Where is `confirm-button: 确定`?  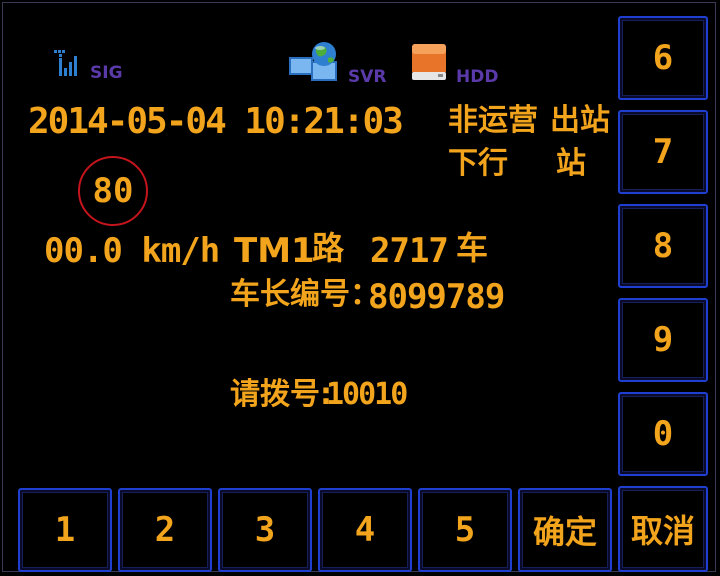 confirm-button: 确定 is located at coordinates (565, 530).